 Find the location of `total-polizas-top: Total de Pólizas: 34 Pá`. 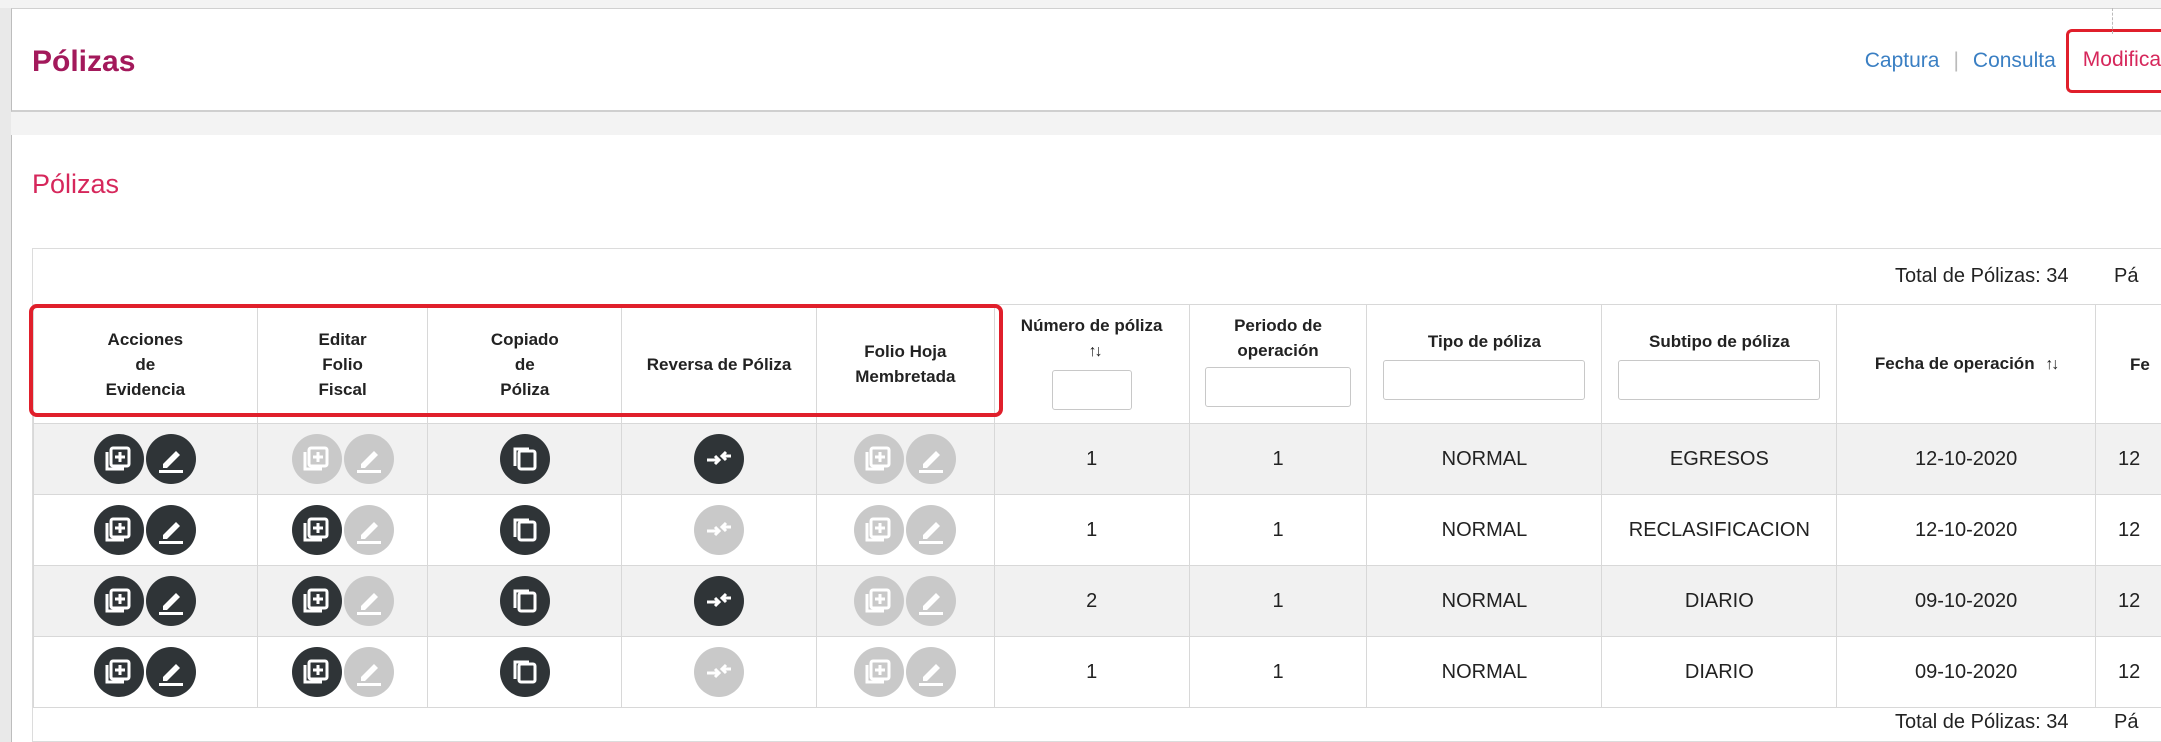

total-polizas-top: Total de Pólizas: 34 Pá is located at coordinates (2016, 276).